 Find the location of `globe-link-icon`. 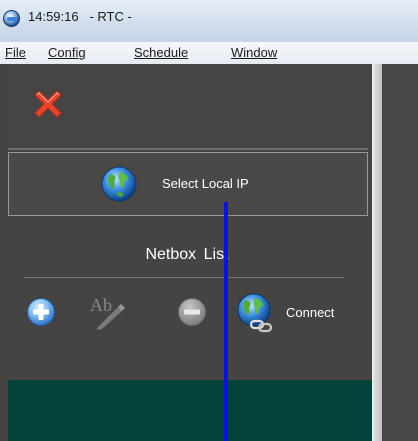

globe-link-icon is located at coordinates (255, 313).